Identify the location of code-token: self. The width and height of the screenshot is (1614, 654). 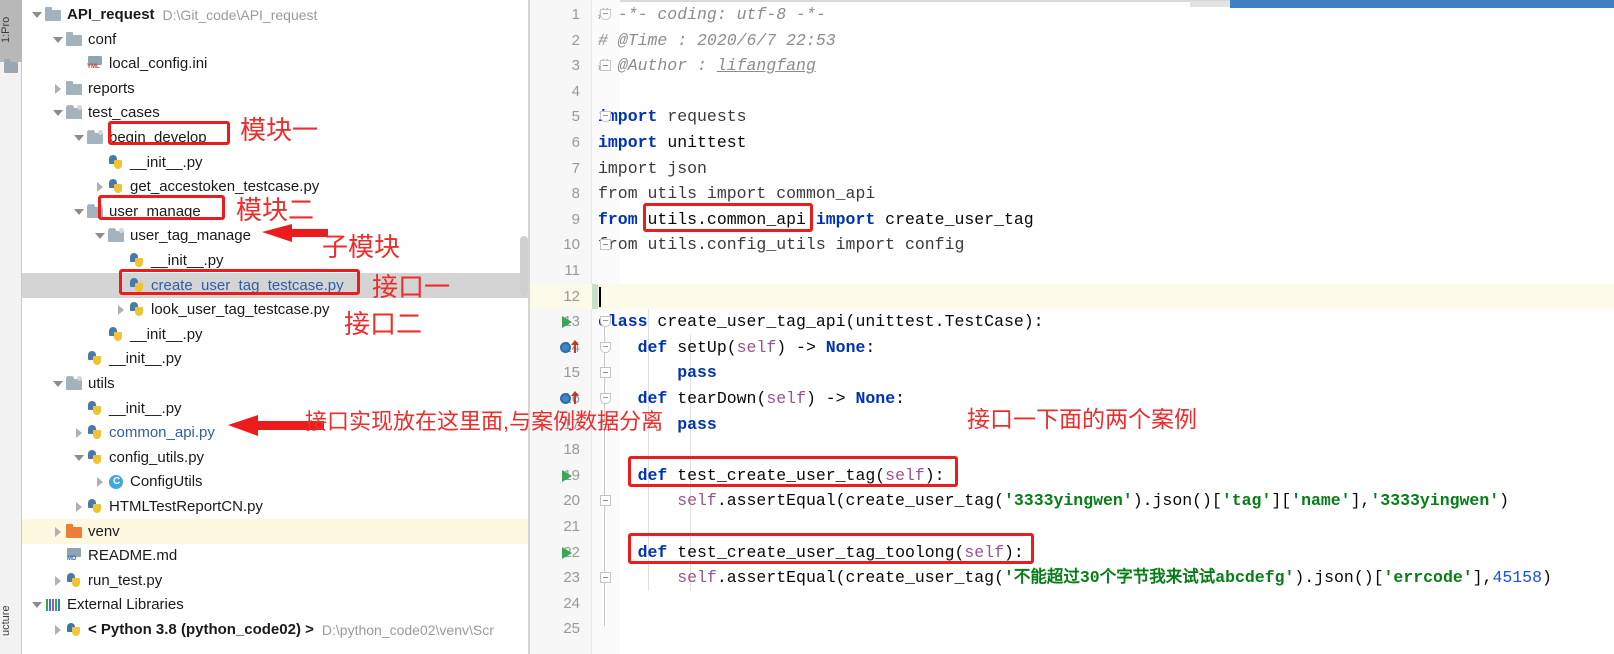
(697, 501).